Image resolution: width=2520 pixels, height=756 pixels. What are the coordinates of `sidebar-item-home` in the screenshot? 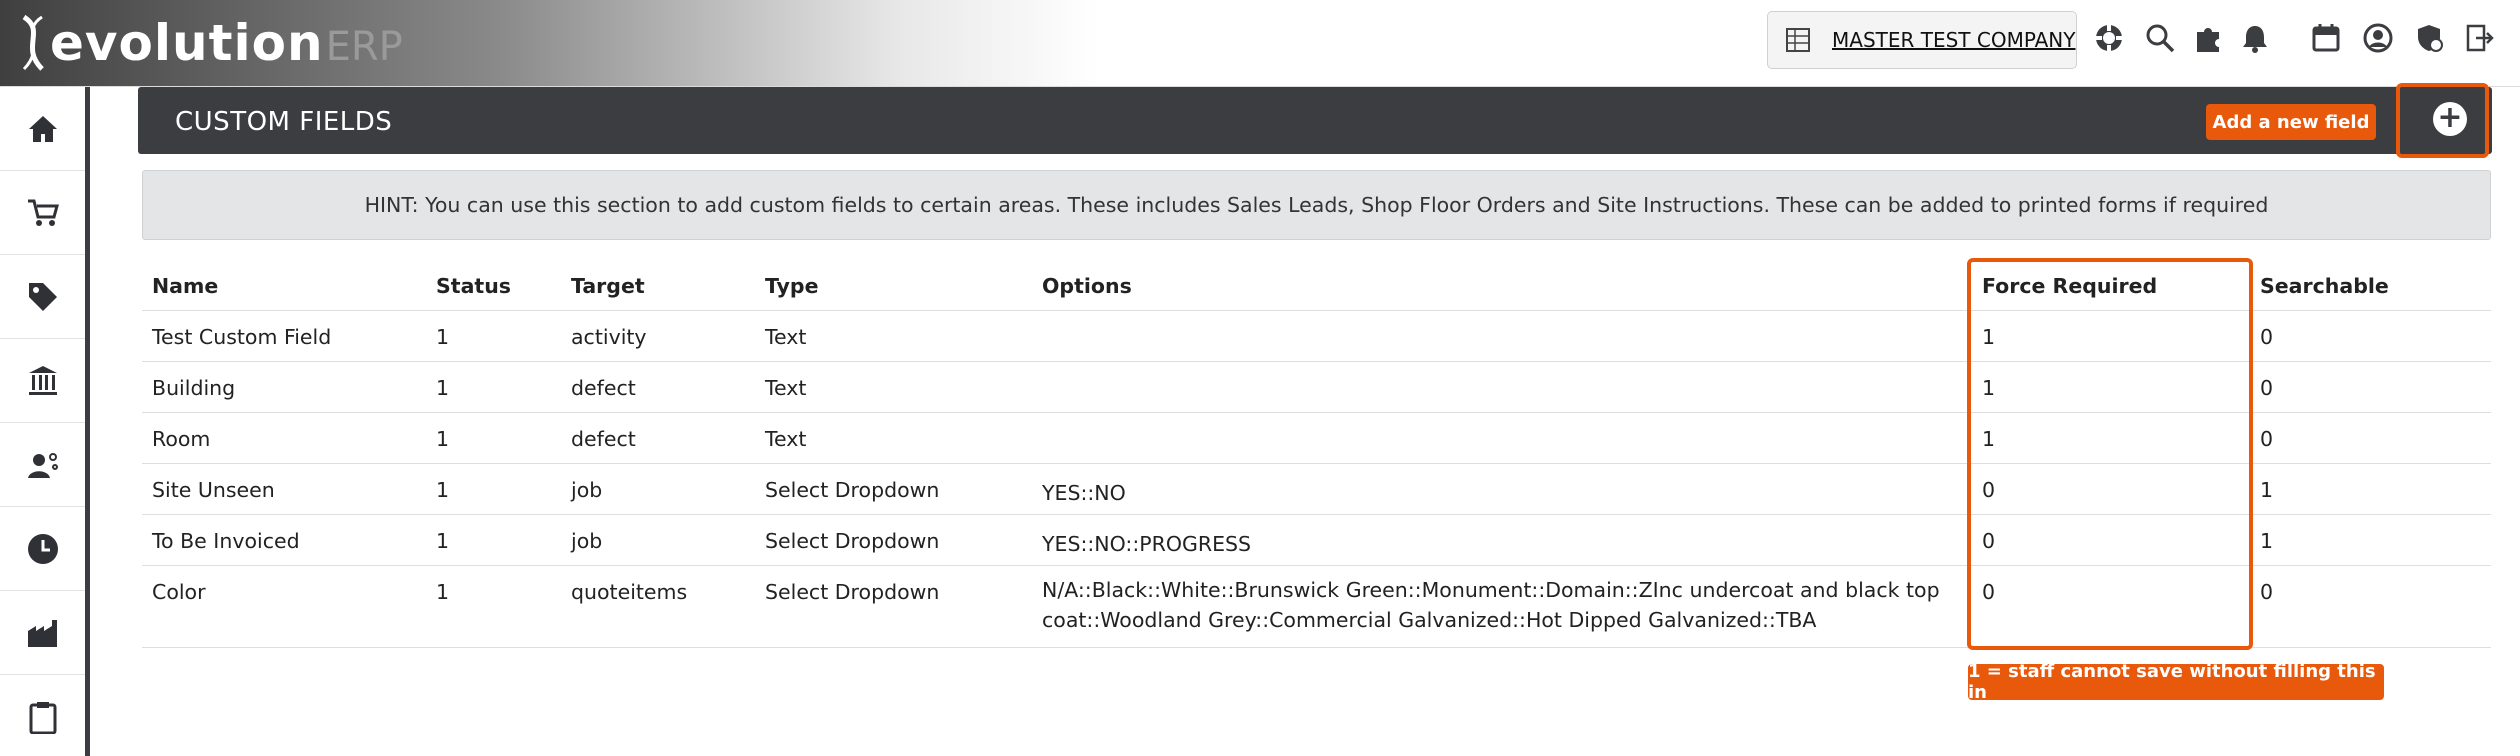 It's located at (42, 129).